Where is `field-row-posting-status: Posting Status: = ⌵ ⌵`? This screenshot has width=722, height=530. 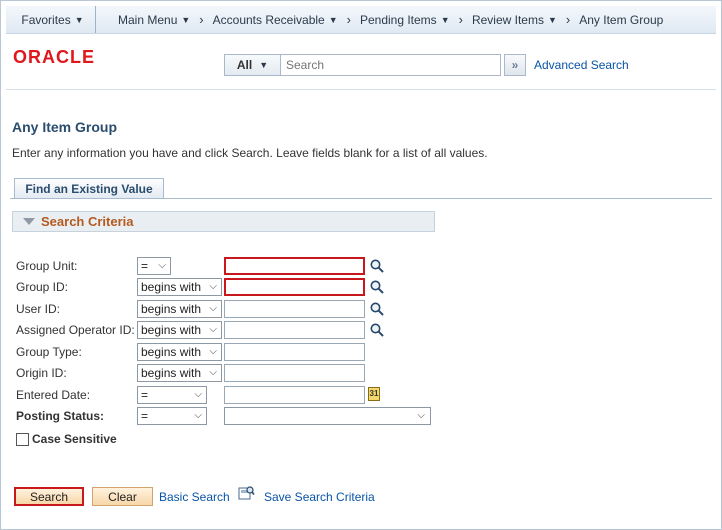
field-row-posting-status: Posting Status: = ⌵ ⌵ is located at coordinates (226, 416).